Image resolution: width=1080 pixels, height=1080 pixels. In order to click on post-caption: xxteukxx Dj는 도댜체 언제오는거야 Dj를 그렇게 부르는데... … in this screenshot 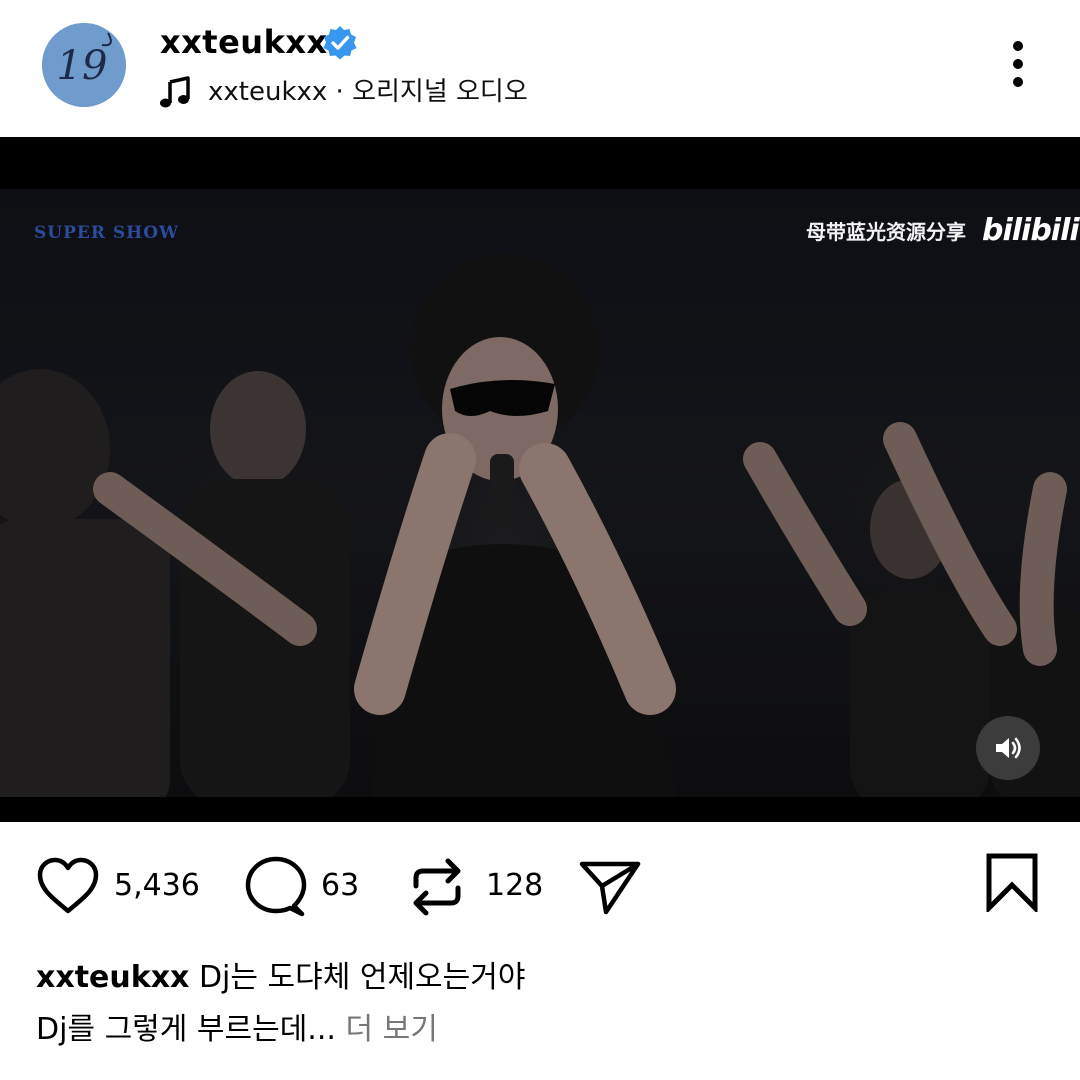, I will do `click(536, 1004)`.